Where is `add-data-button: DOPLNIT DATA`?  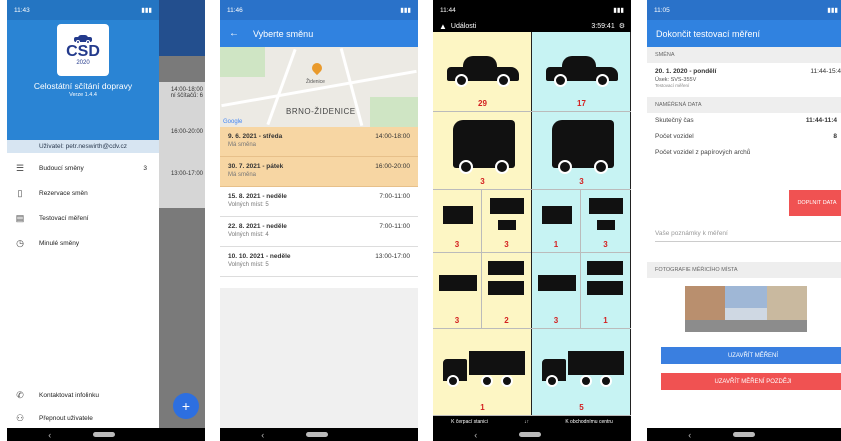
add-data-button: DOPLNIT DATA is located at coordinates (815, 203).